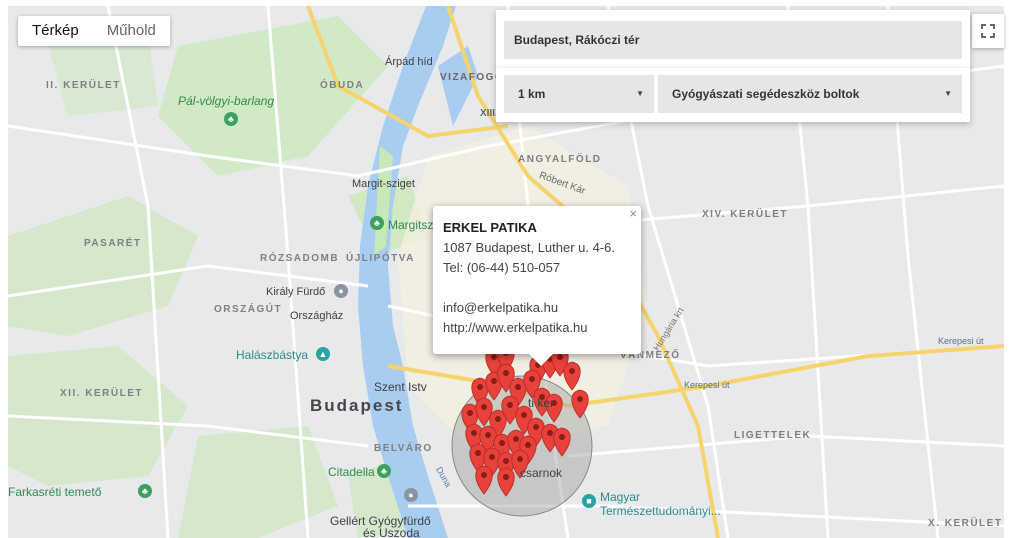 This screenshot has width=1009, height=538. What do you see at coordinates (113, 243) in the screenshot?
I see `label-pasaret: PASARÉT` at bounding box center [113, 243].